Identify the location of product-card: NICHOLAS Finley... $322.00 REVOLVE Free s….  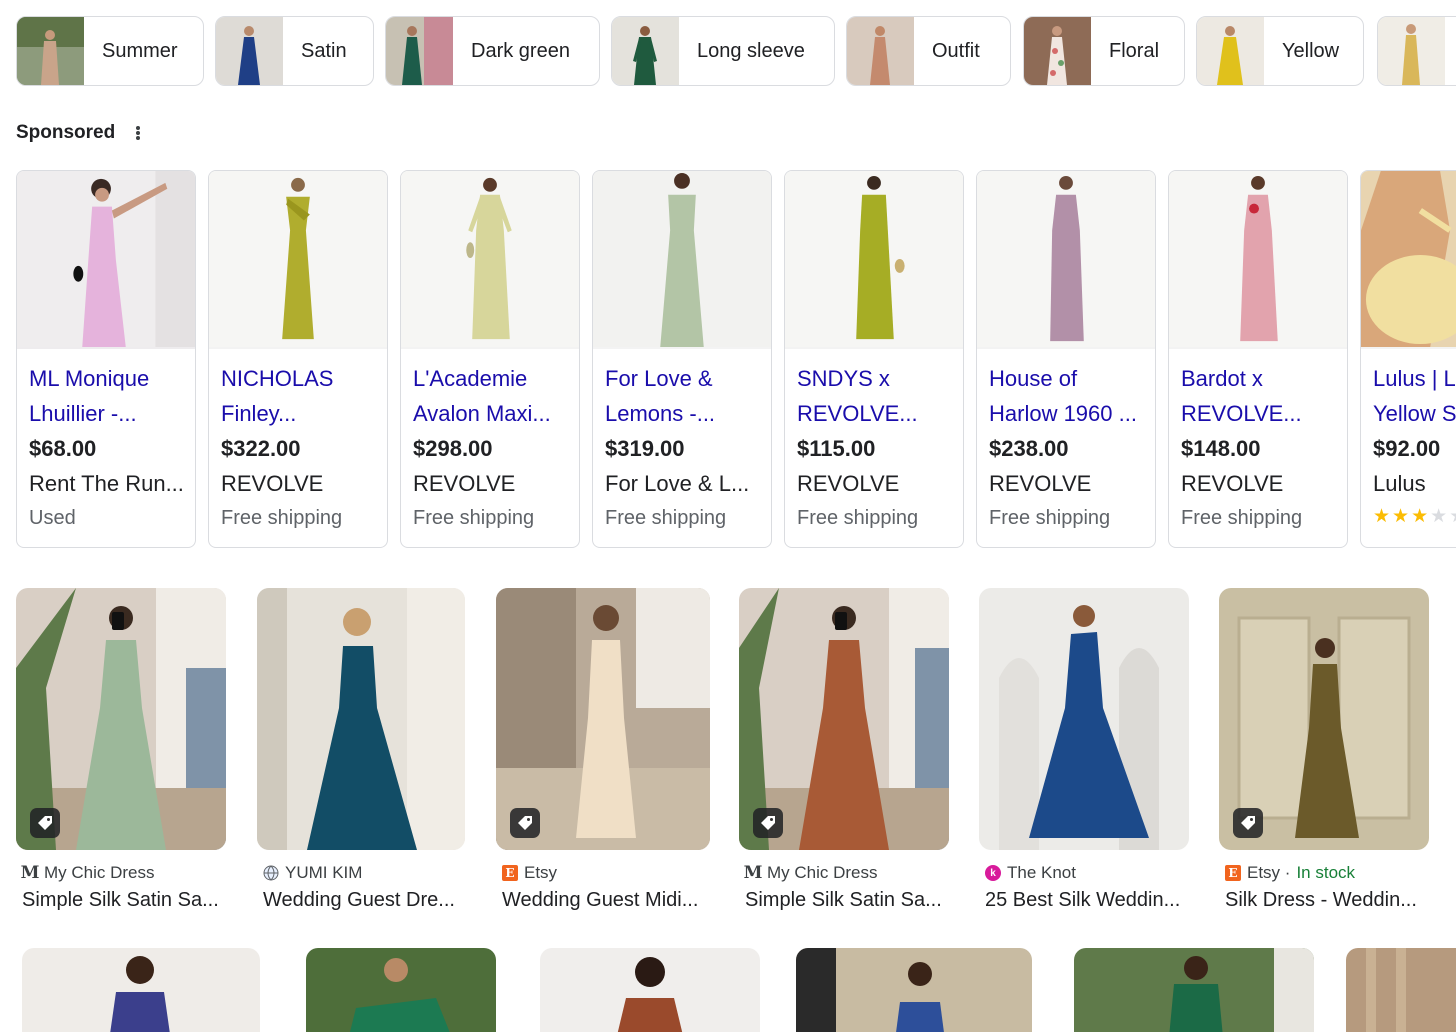
(298, 359).